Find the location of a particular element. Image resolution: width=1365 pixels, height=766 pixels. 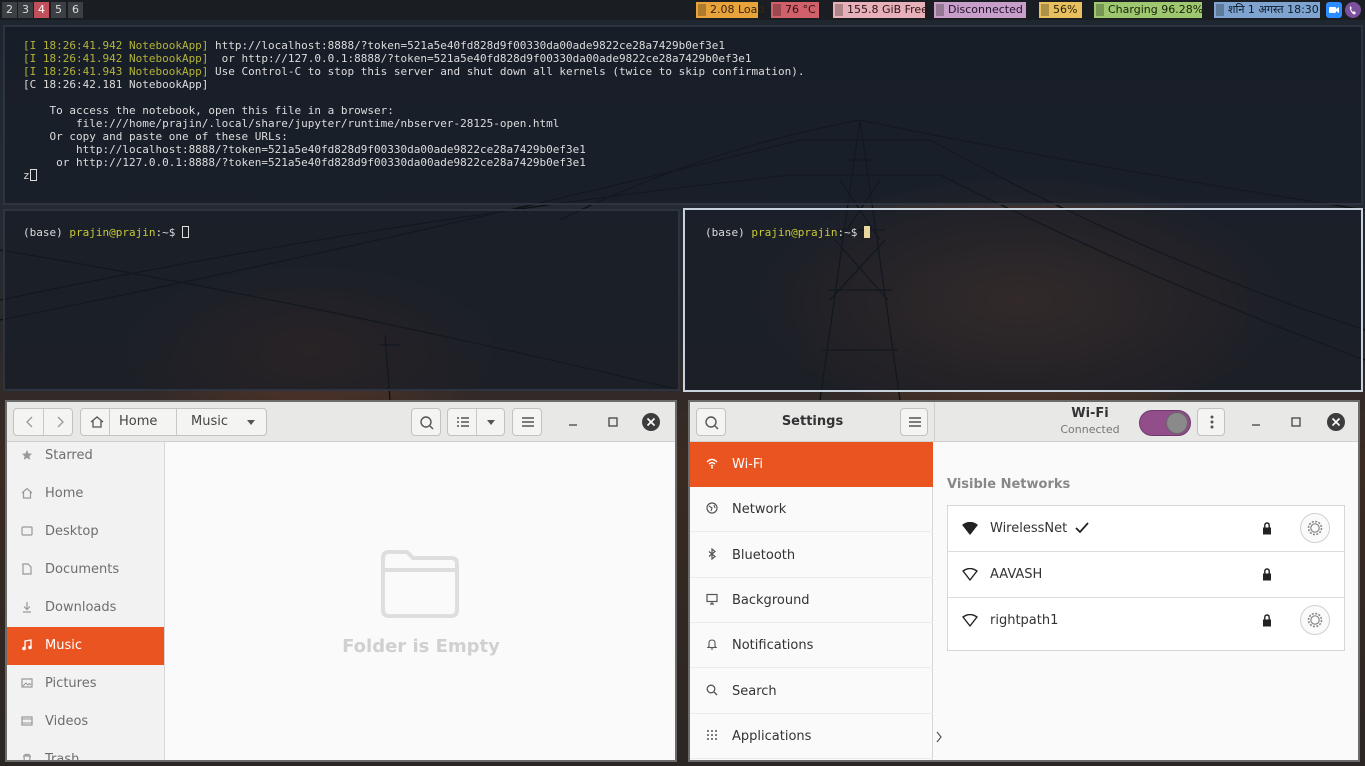

load-value: 2.08 Load is located at coordinates (737, 9).